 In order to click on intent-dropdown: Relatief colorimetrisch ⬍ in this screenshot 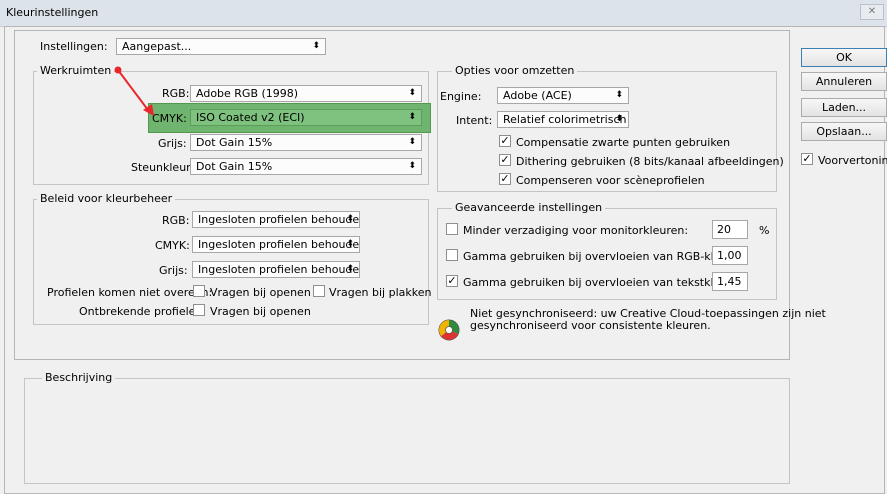, I will do `click(563, 119)`.